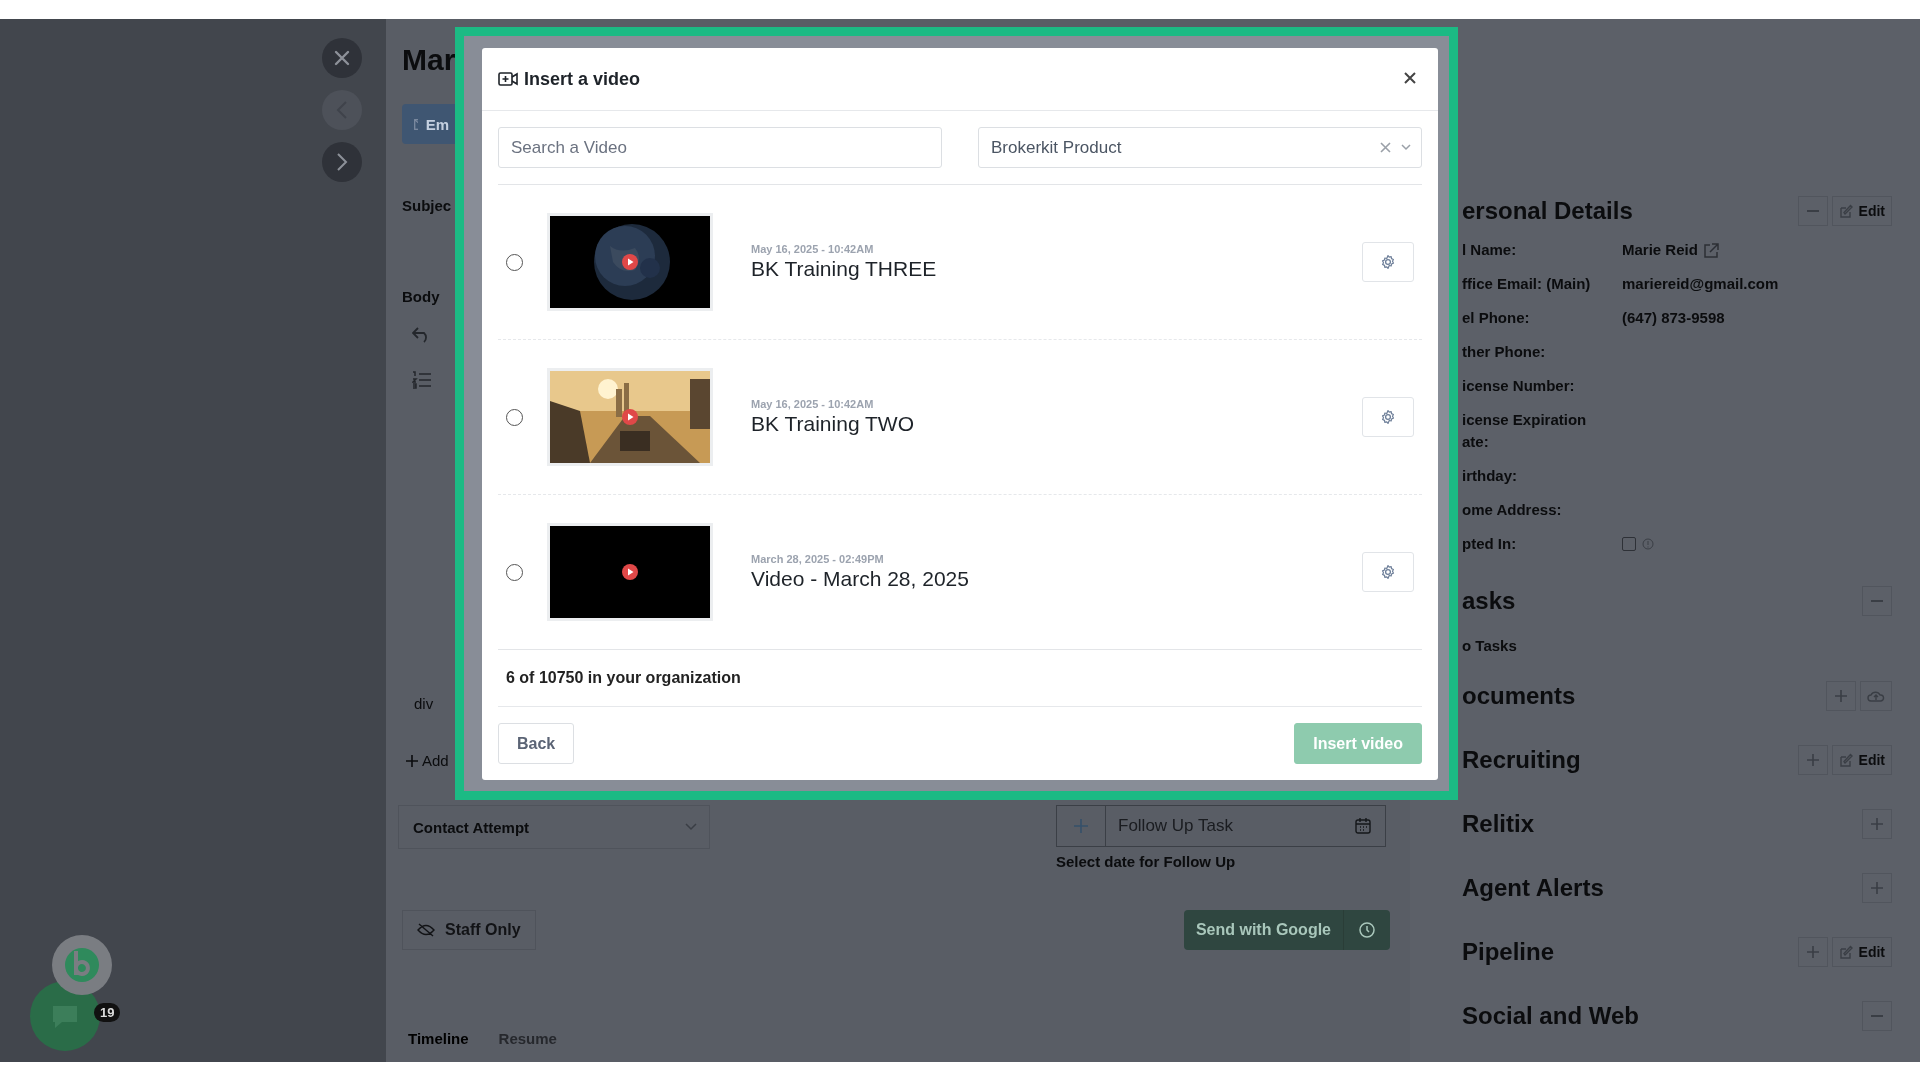  I want to click on clock-icon, so click(1367, 930).